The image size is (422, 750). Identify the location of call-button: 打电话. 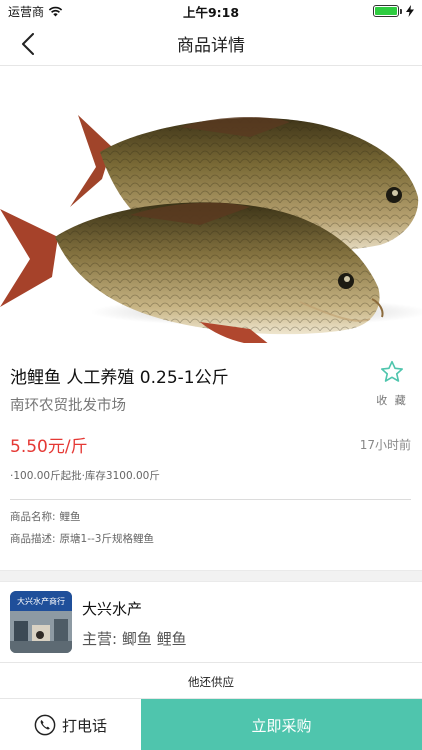
(70, 724).